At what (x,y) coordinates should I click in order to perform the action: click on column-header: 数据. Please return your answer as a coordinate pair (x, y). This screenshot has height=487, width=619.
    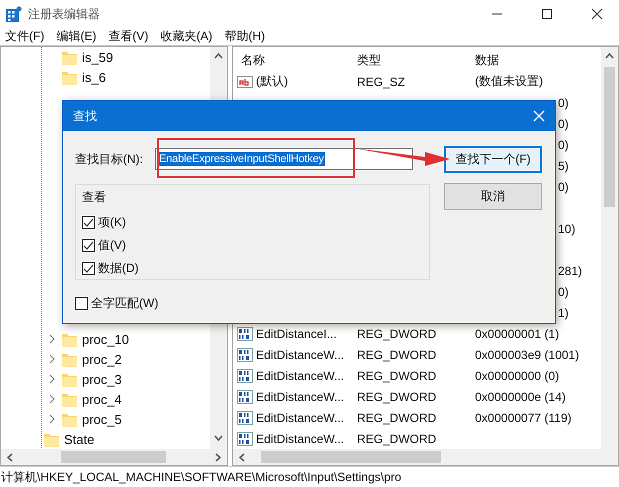
    Looking at the image, I should click on (485, 61).